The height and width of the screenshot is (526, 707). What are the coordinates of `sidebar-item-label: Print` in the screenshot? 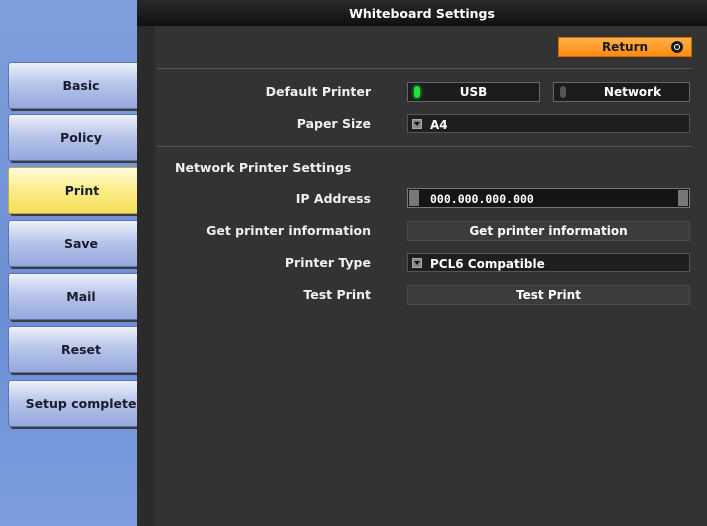 It's located at (82, 190).